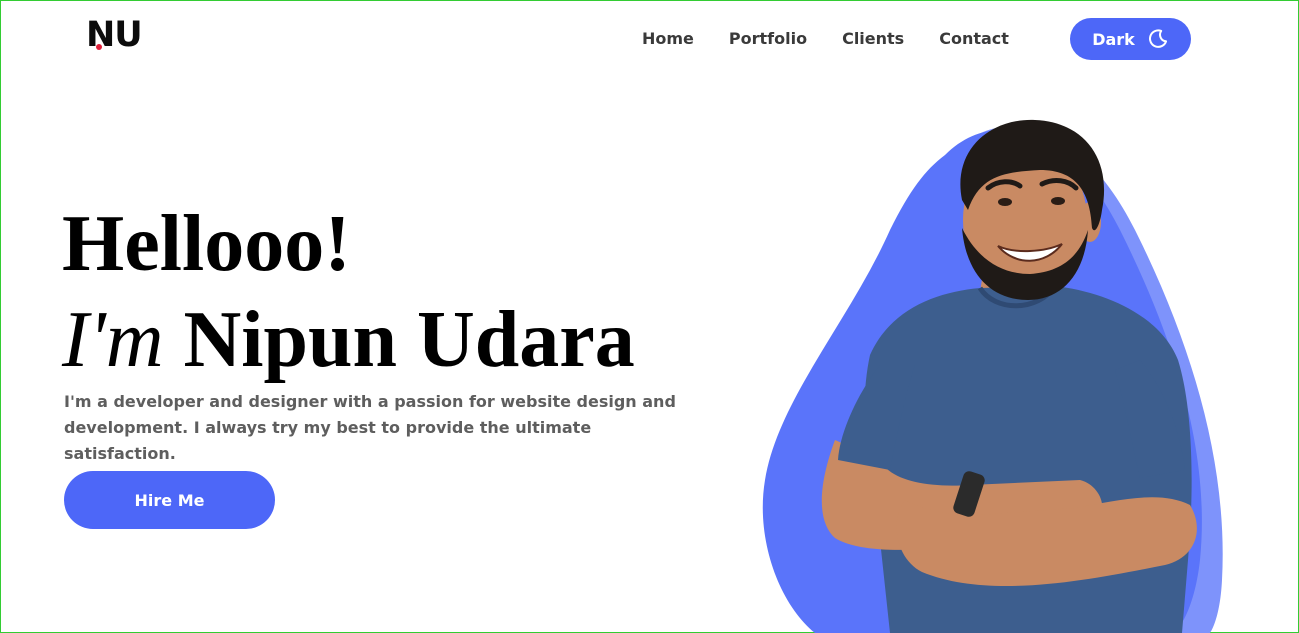 Image resolution: width=1299 pixels, height=633 pixels. Describe the element at coordinates (409, 340) in the screenshot. I see `hero-name: Nipun Udara` at that location.